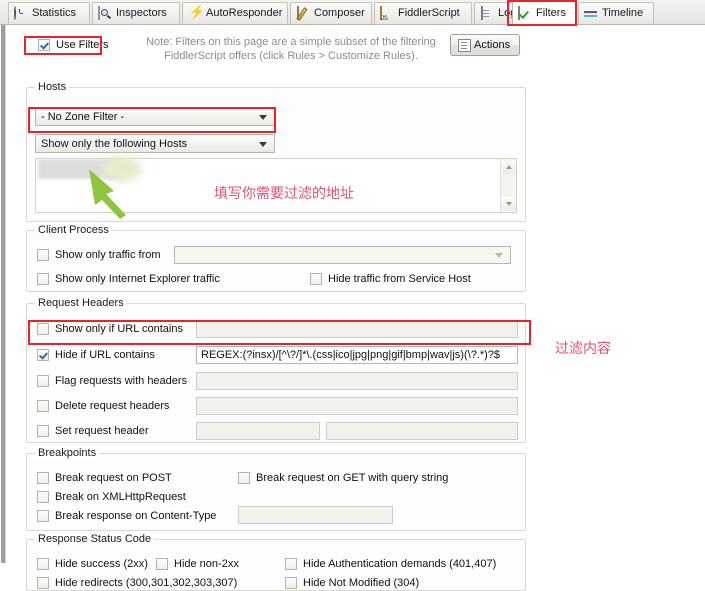  I want to click on break-response-on-content-type-row: Break response on Content-Type, so click(126, 516).